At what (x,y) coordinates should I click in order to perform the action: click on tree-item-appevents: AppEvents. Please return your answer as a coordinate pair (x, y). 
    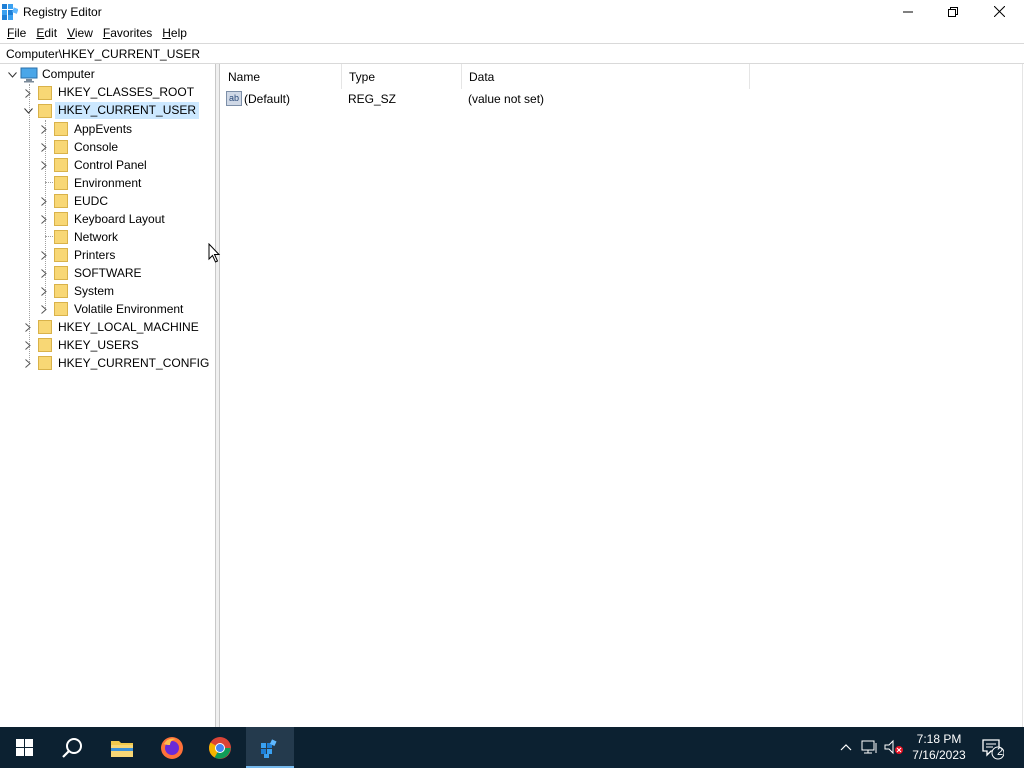
    Looking at the image, I should click on (107, 129).